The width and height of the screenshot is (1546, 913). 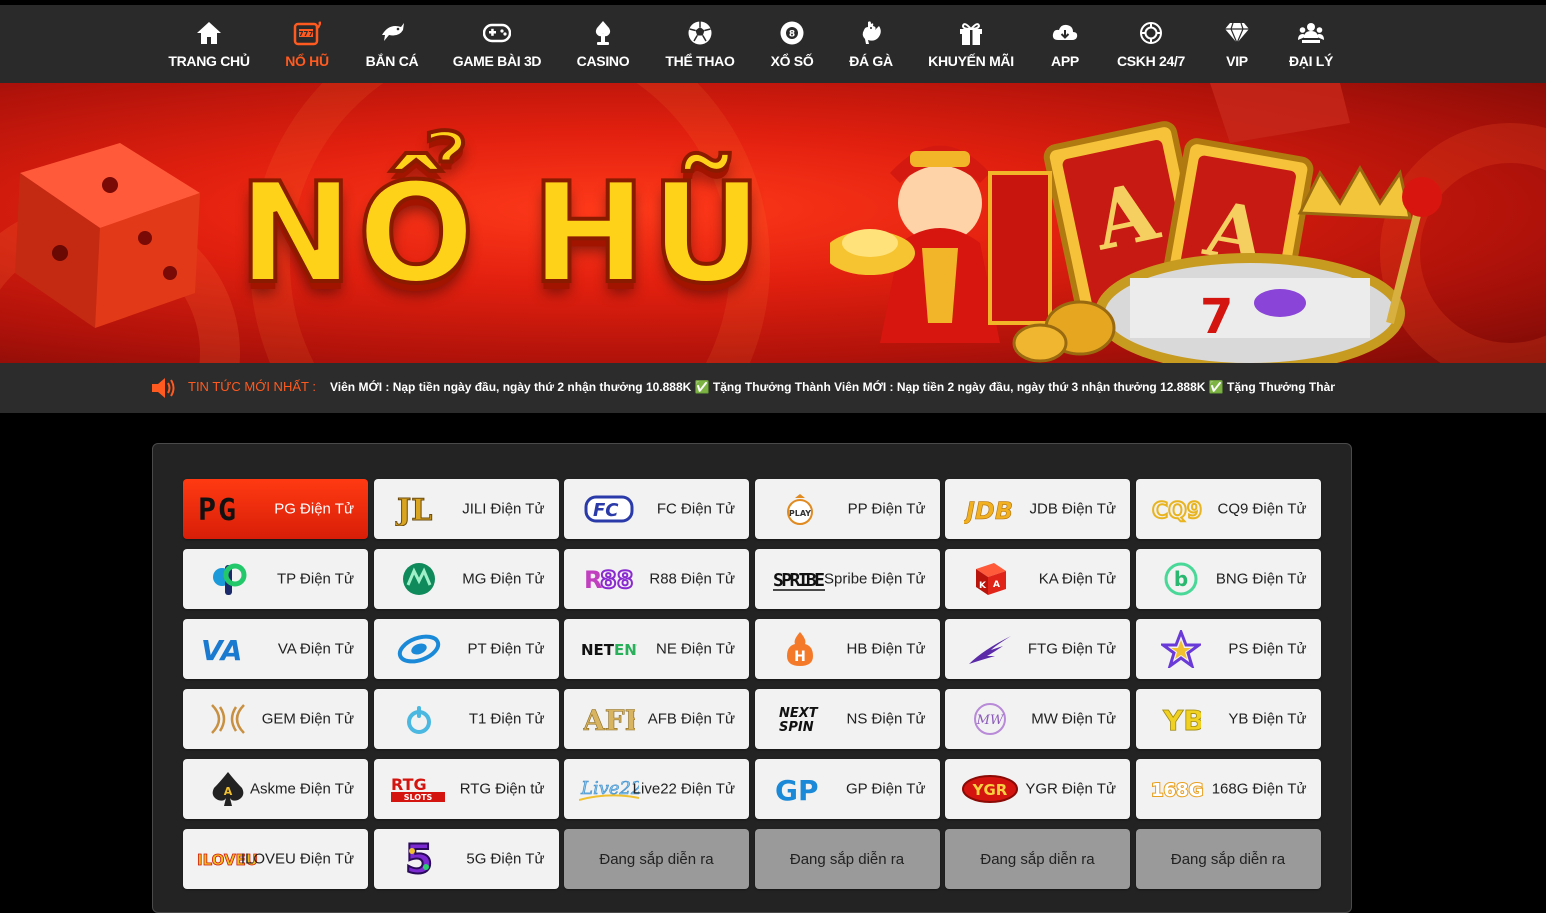 I want to click on provider-label: GP Điện Tử, so click(x=885, y=789).